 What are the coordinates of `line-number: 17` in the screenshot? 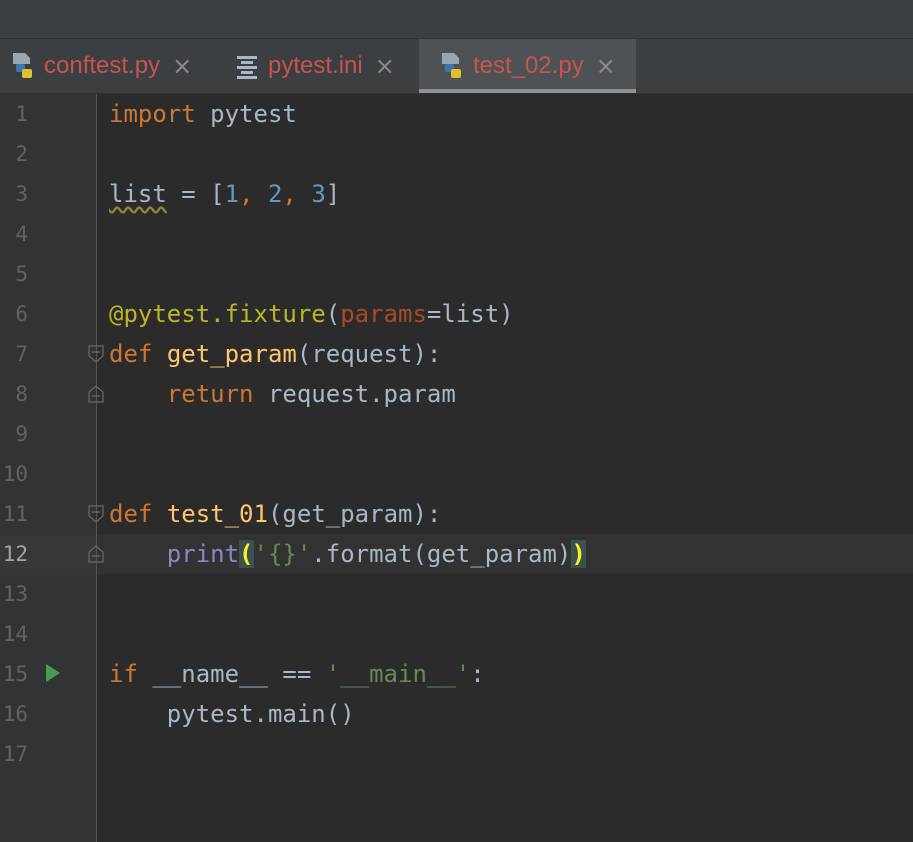 It's located at (15, 754).